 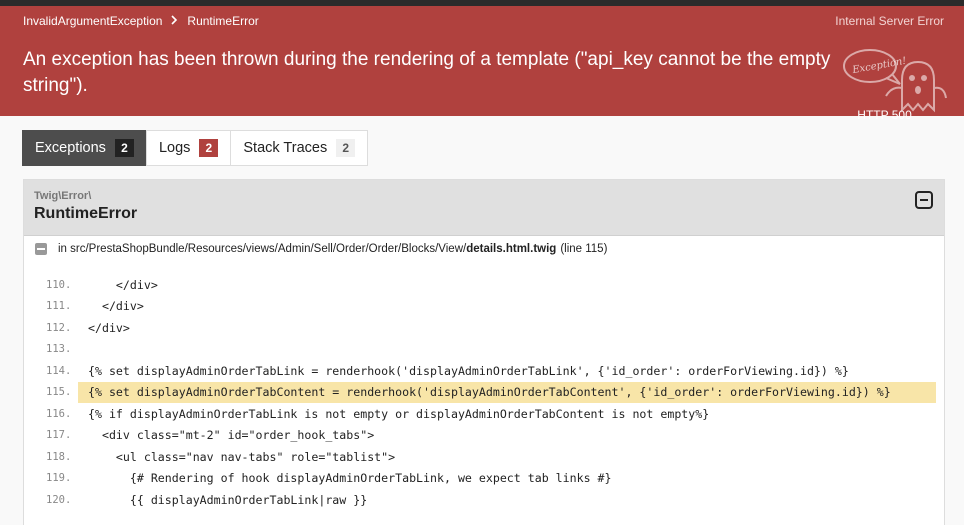 What do you see at coordinates (59, 413) in the screenshot?
I see `line-number: 116.` at bounding box center [59, 413].